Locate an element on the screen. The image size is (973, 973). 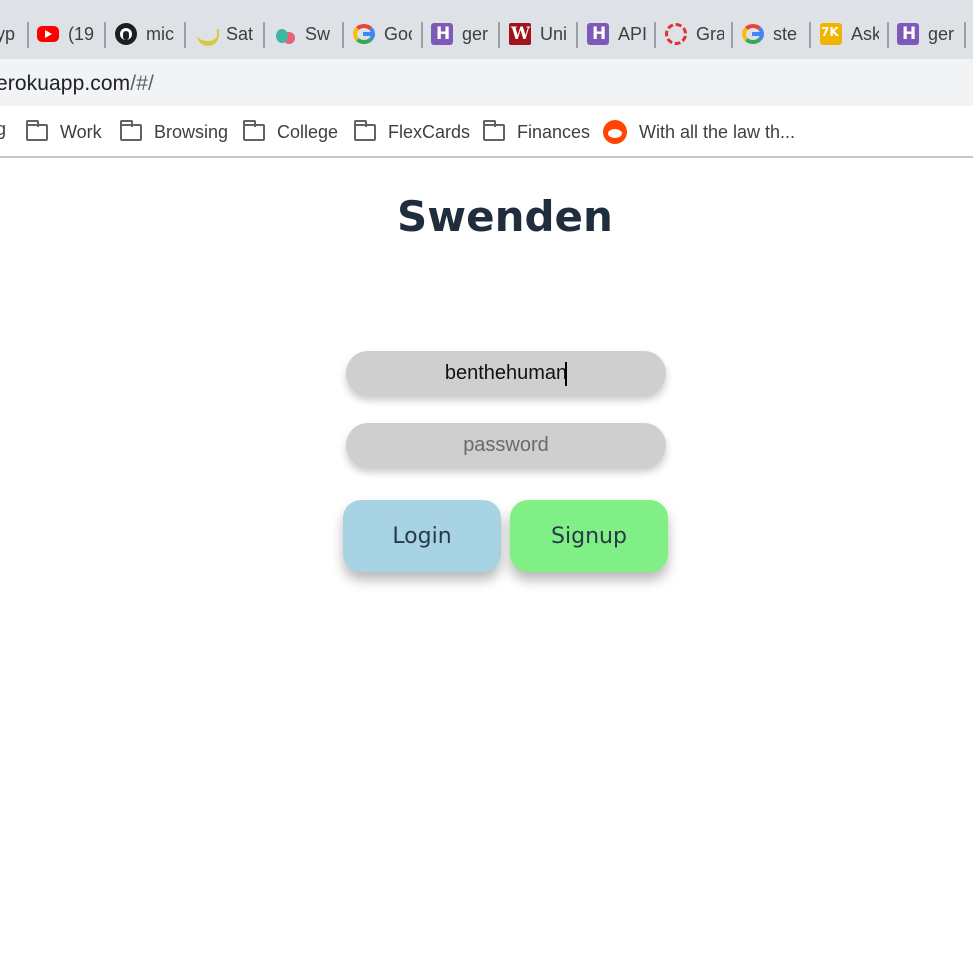
bookmark-label: Browsing is located at coordinates (191, 131).